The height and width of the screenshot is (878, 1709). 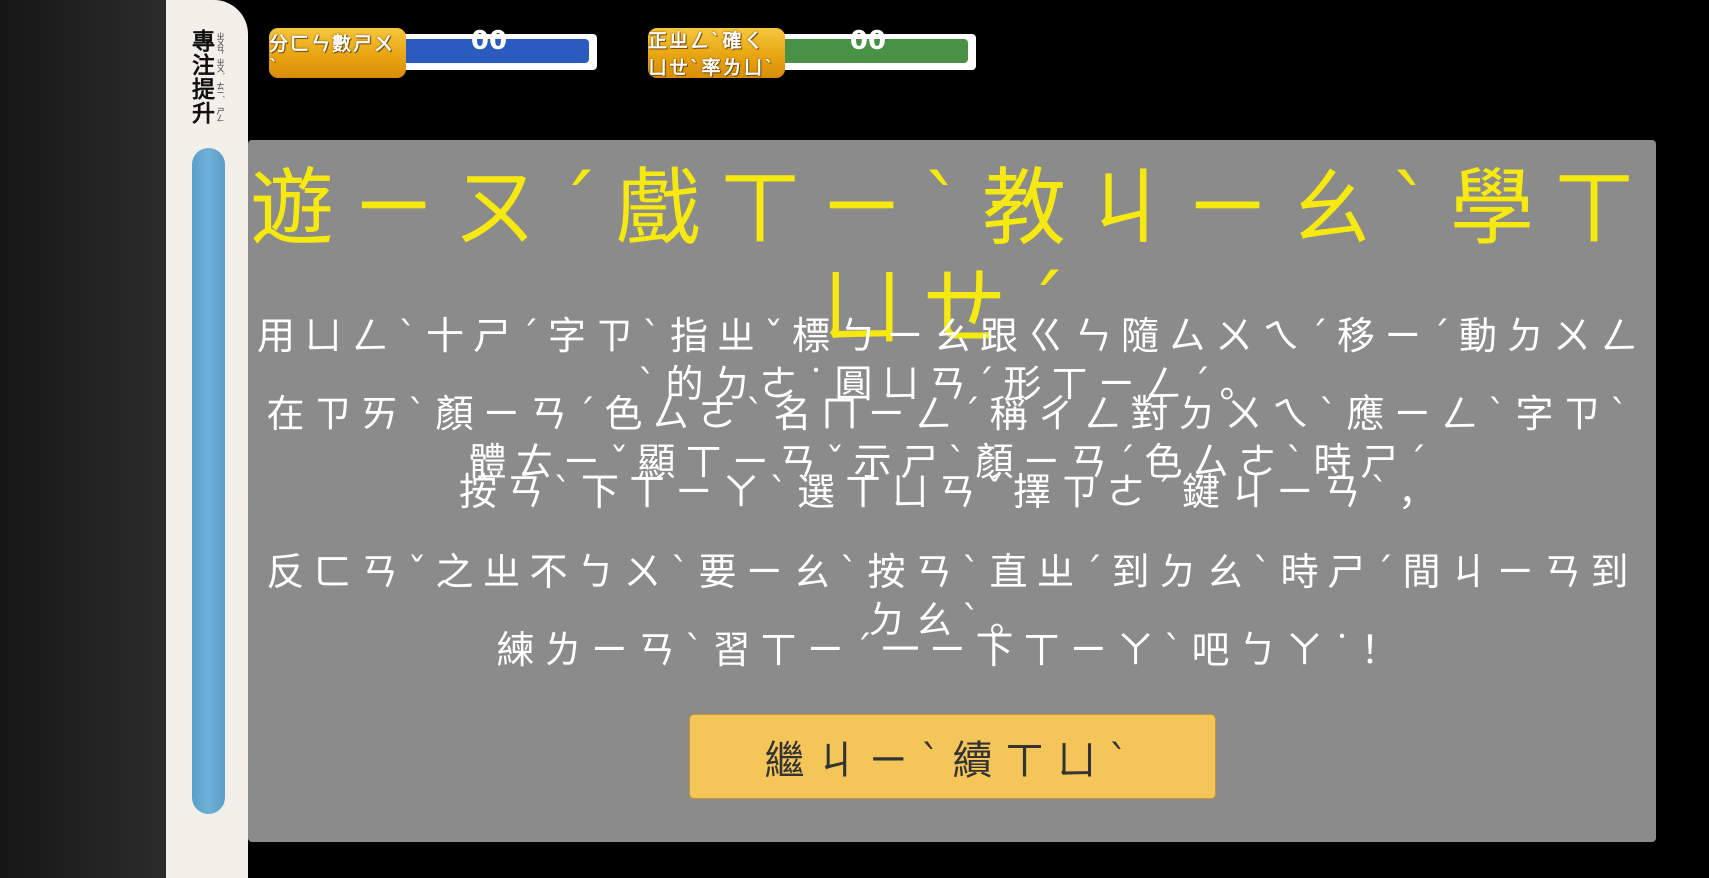 I want to click on focus-progress-fill, so click(x=208, y=481).